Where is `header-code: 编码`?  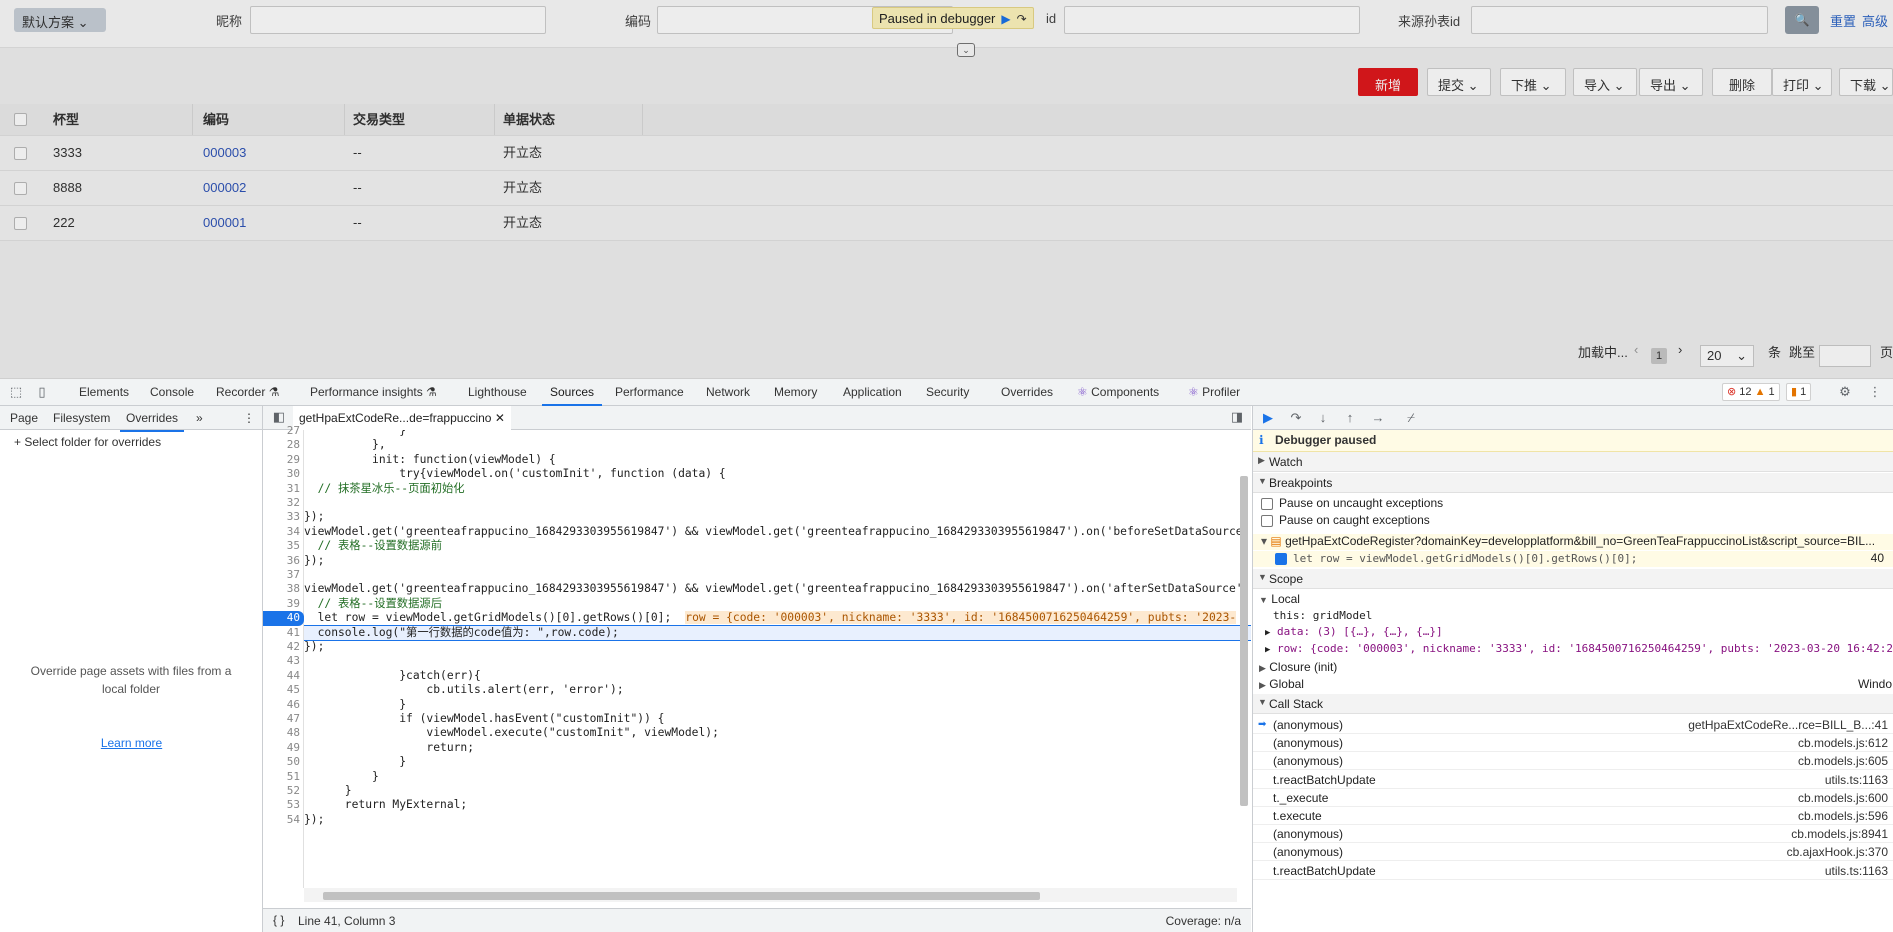
header-code: 编码 is located at coordinates (270, 119).